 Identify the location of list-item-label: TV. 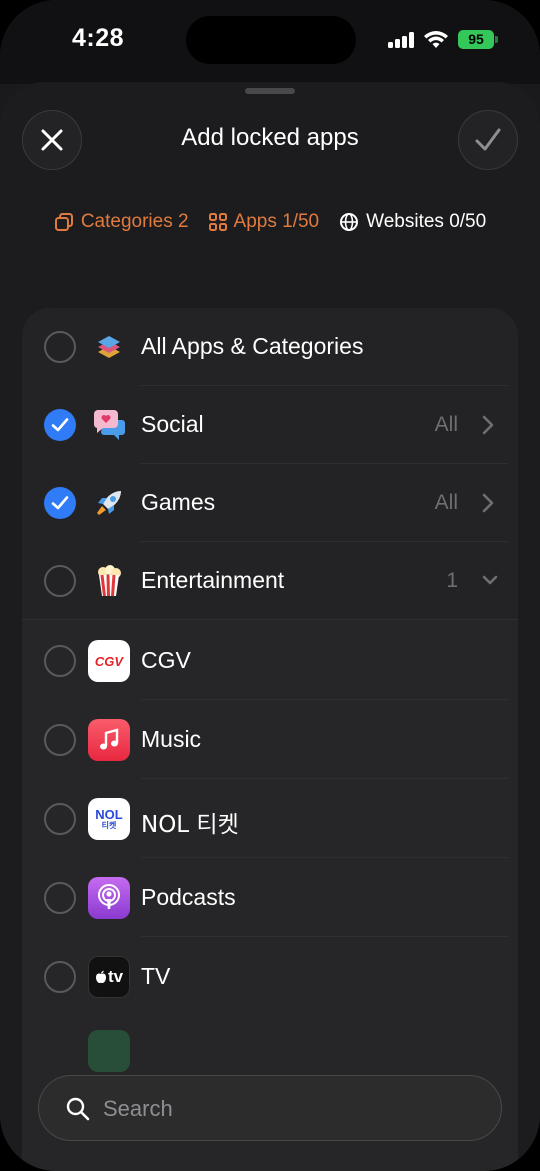
(156, 976).